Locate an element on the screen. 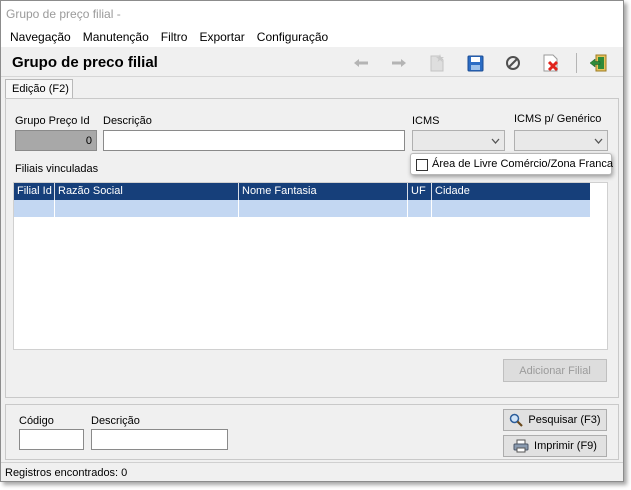 Image resolution: width=631 pixels, height=490 pixels. filiais-label: Filiais vinculadas is located at coordinates (57, 169).